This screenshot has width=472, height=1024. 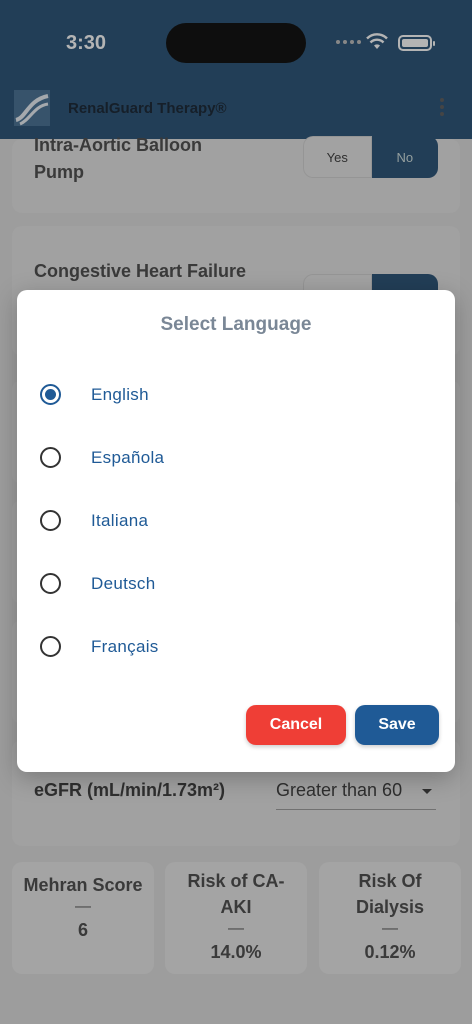 I want to click on radio-selected-icon, so click(x=50, y=394).